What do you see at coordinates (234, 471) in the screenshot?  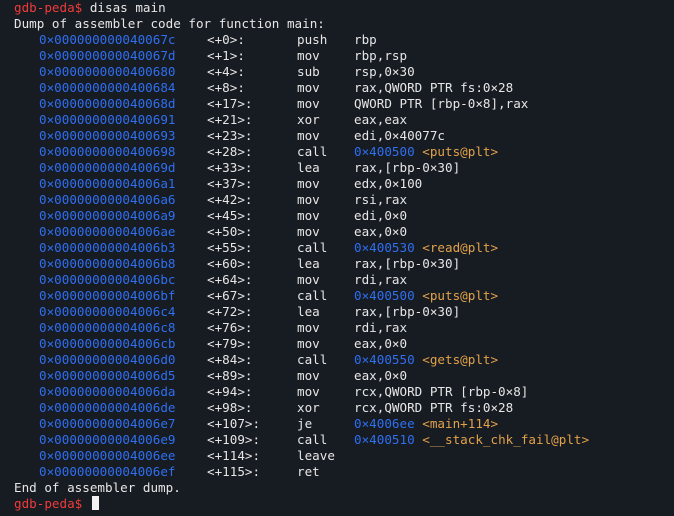 I see `asm-offset: <+115>:` at bounding box center [234, 471].